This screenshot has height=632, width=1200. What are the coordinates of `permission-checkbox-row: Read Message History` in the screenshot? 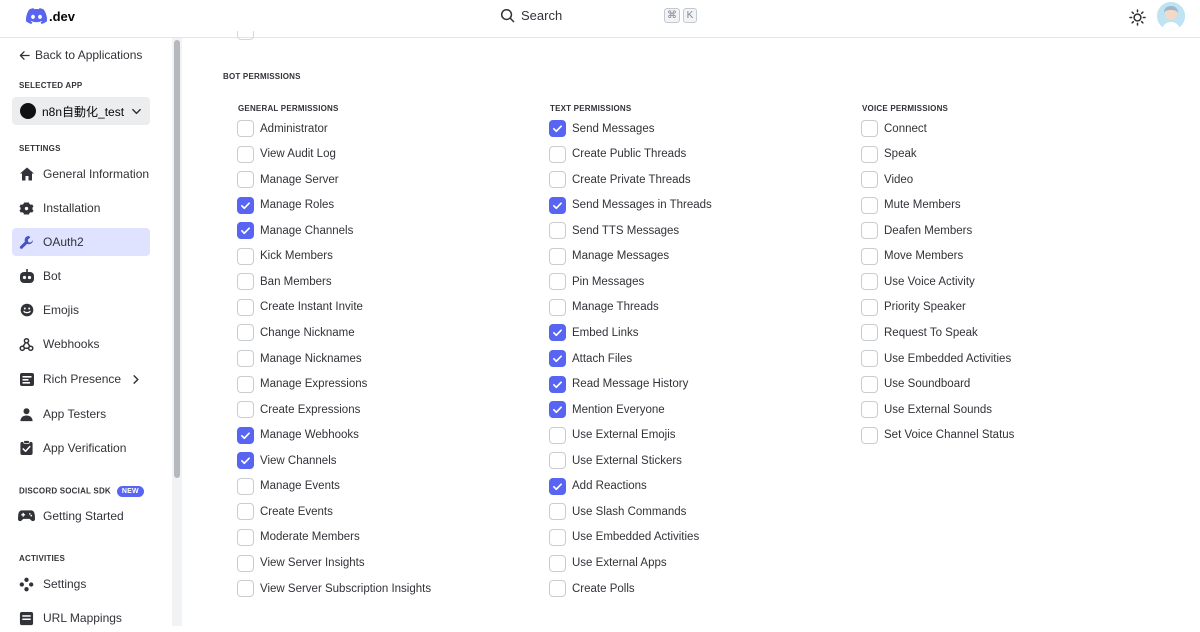 It's located at (618, 384).